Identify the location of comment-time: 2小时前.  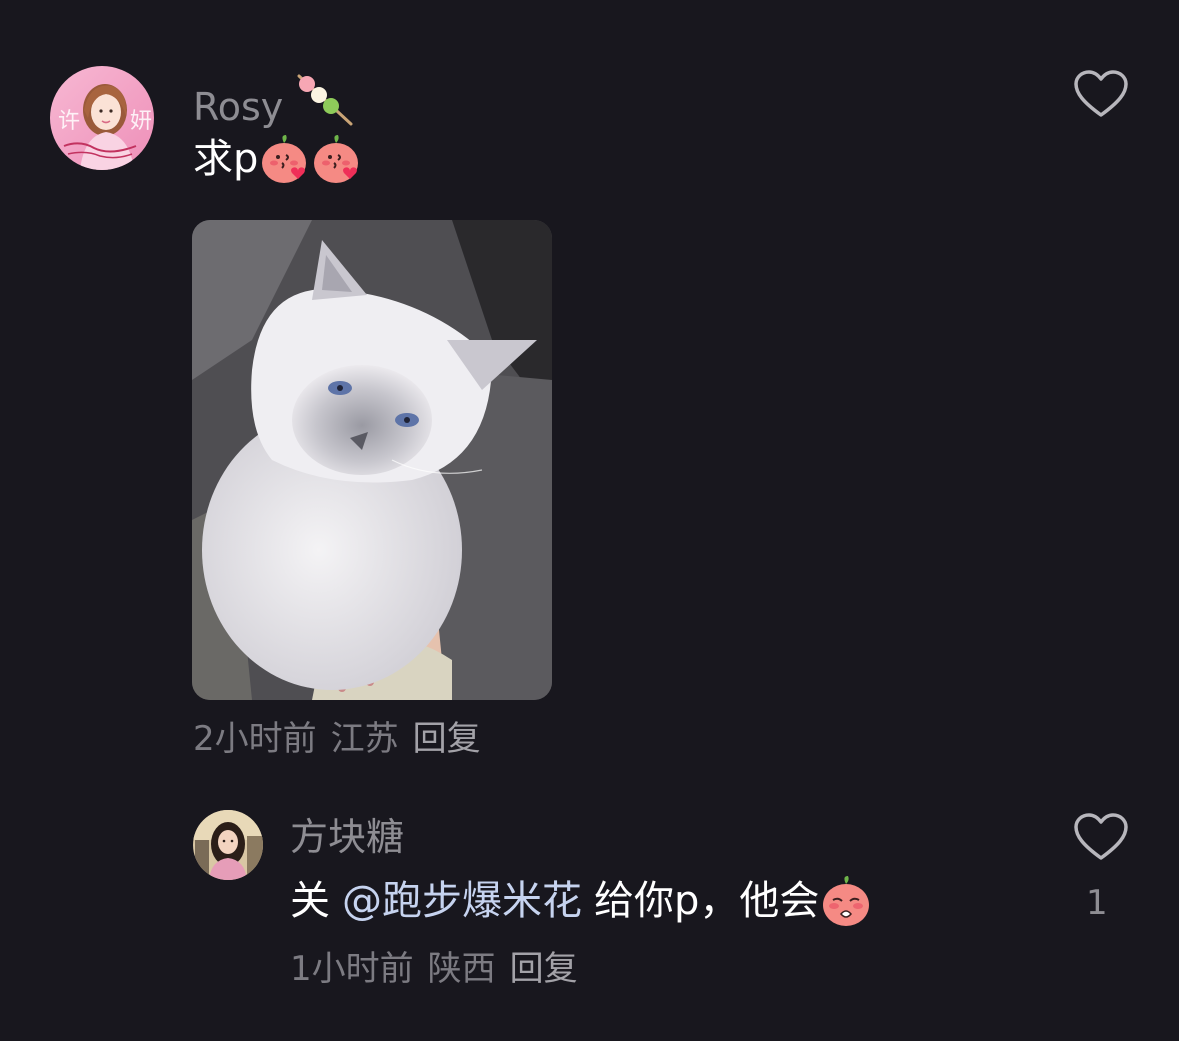
(255, 739).